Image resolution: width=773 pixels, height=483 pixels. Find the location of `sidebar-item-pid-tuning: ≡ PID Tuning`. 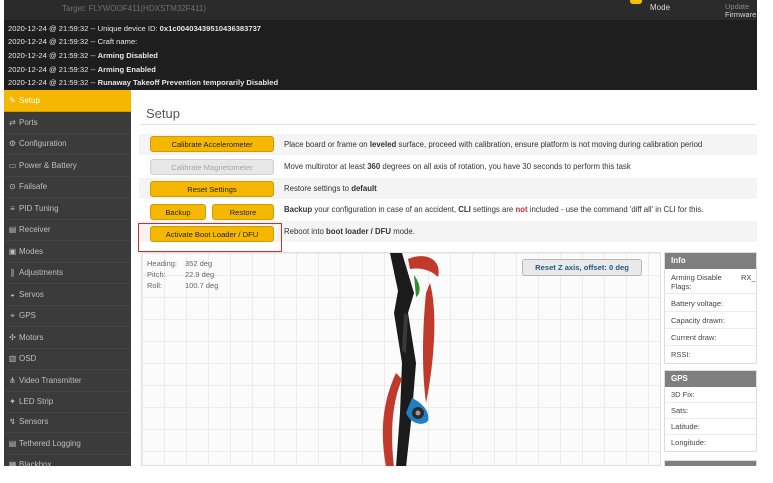

sidebar-item-pid-tuning: ≡ PID Tuning is located at coordinates (67, 209).